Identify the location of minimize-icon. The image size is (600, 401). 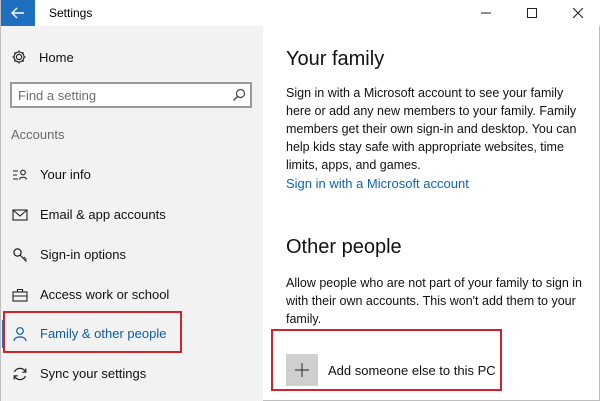
(486, 13).